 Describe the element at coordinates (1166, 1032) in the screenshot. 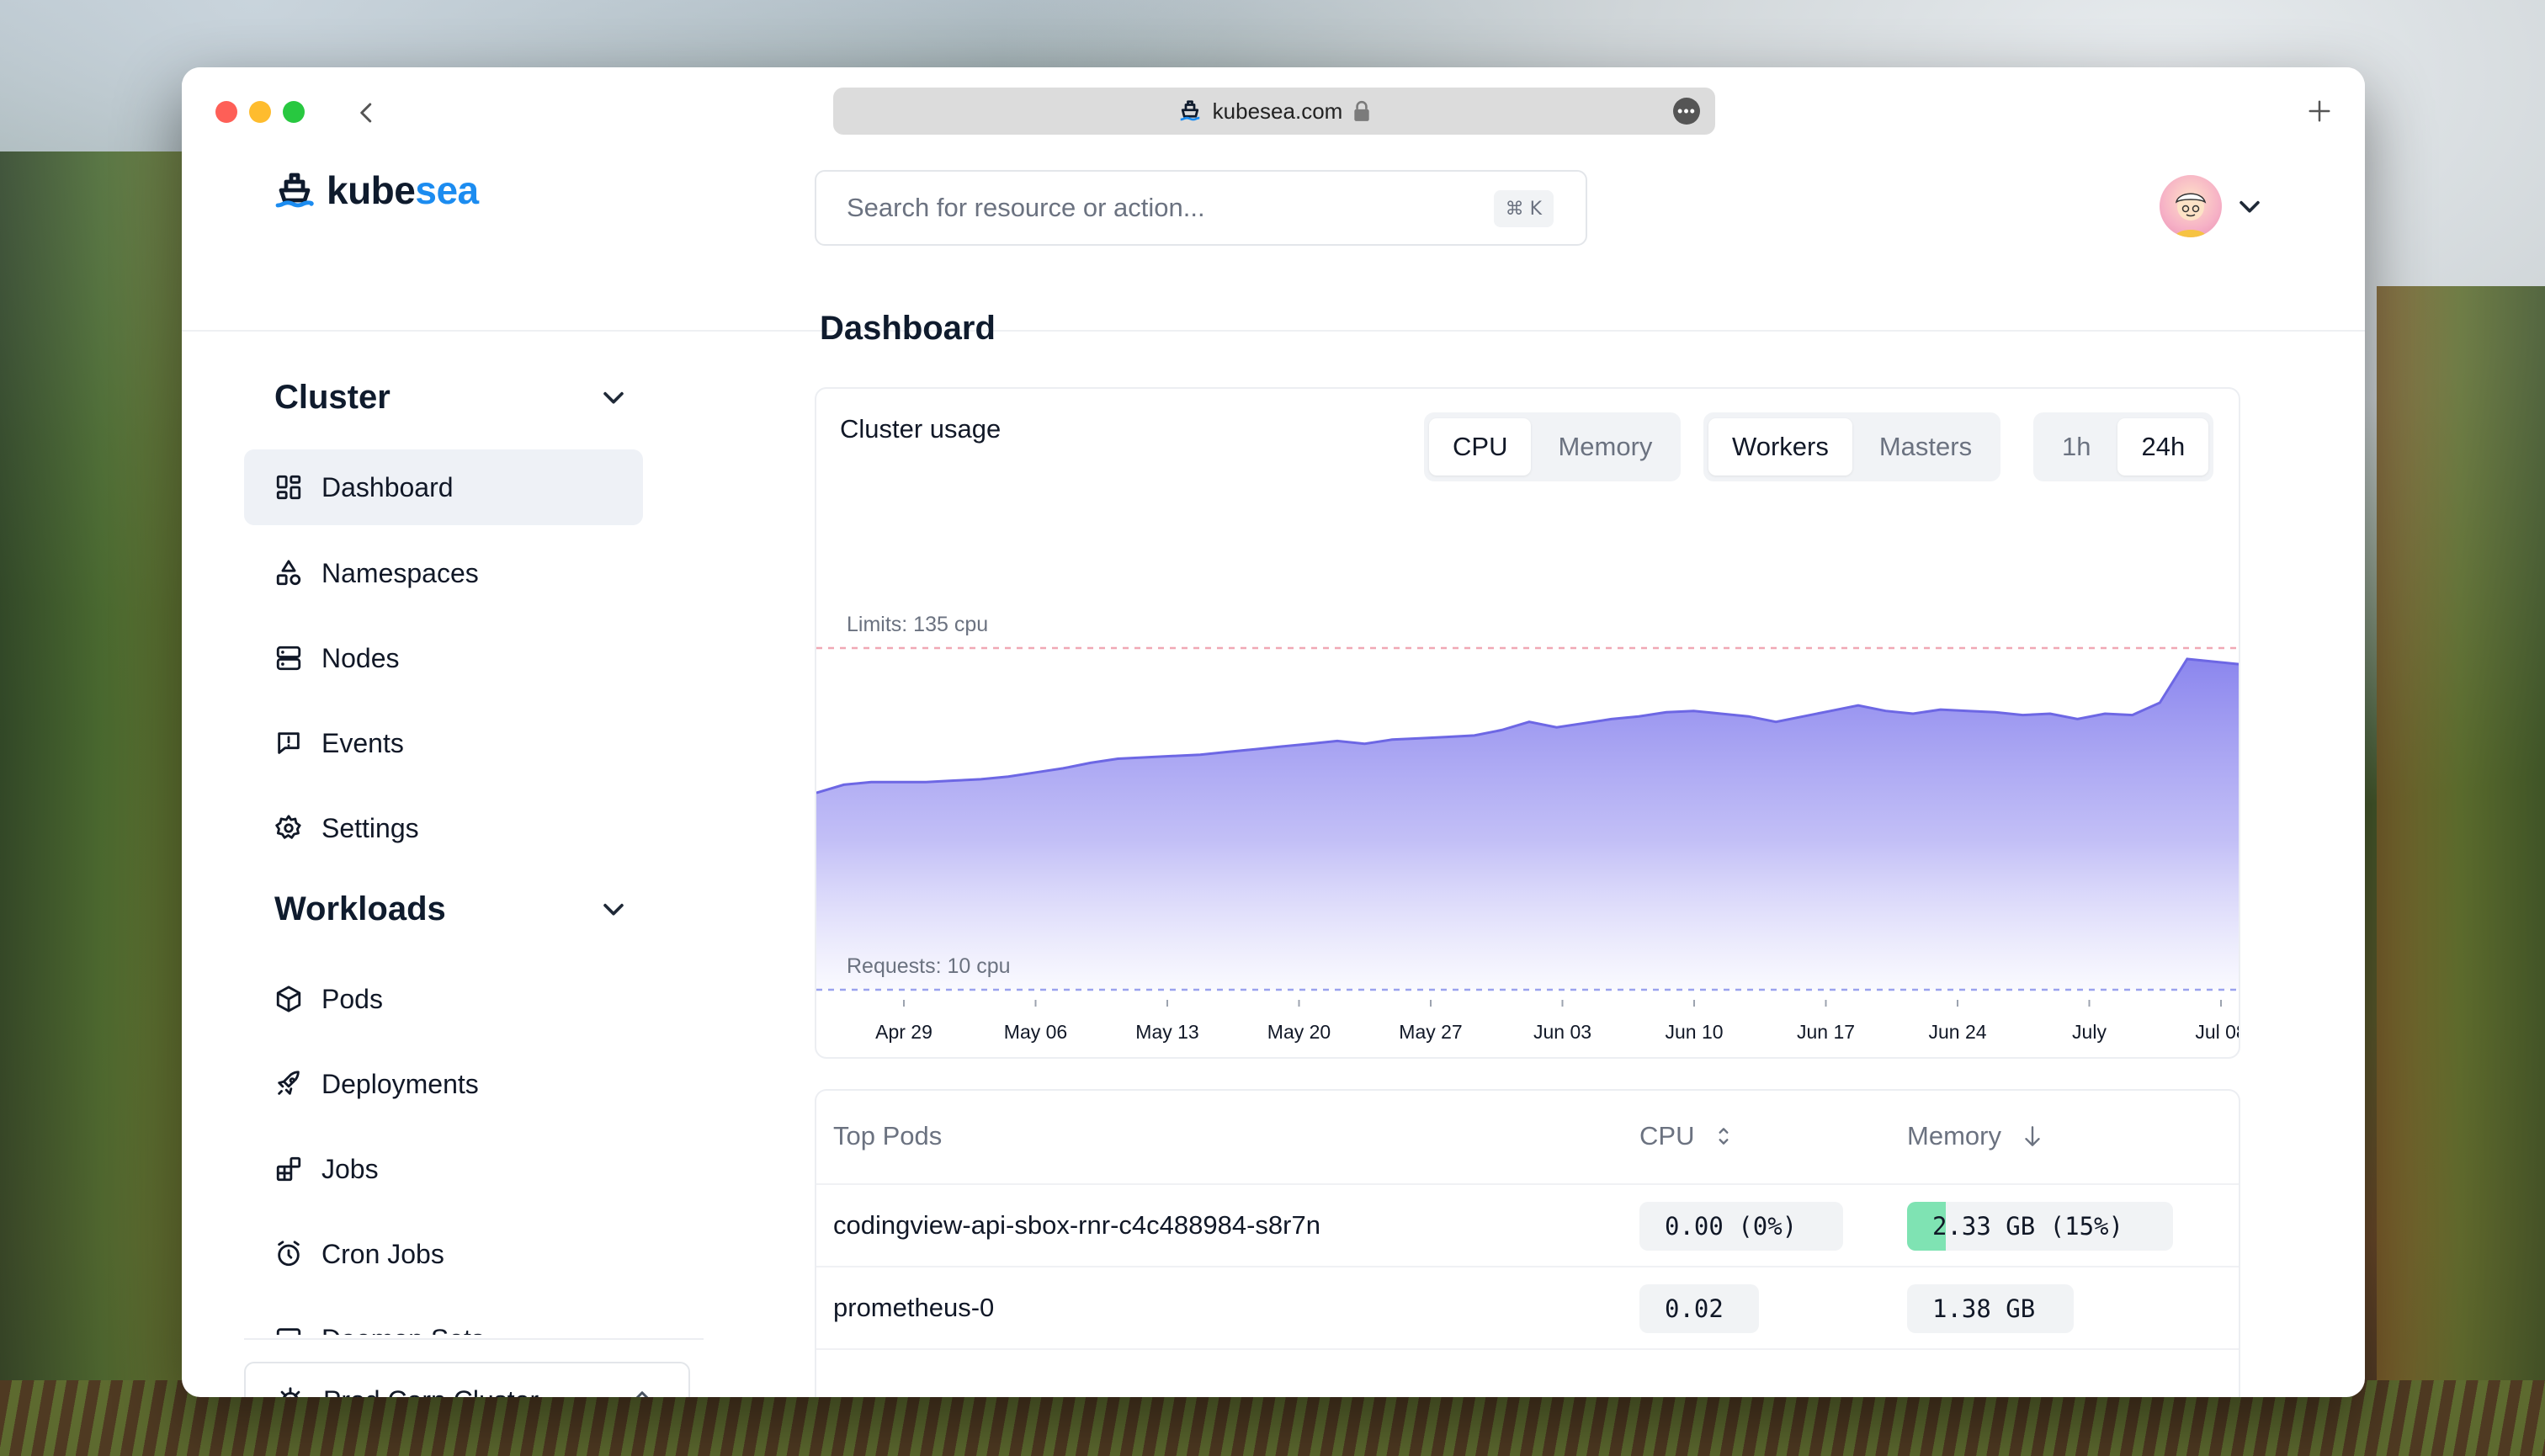

I see `x-tick-label: May 13` at that location.